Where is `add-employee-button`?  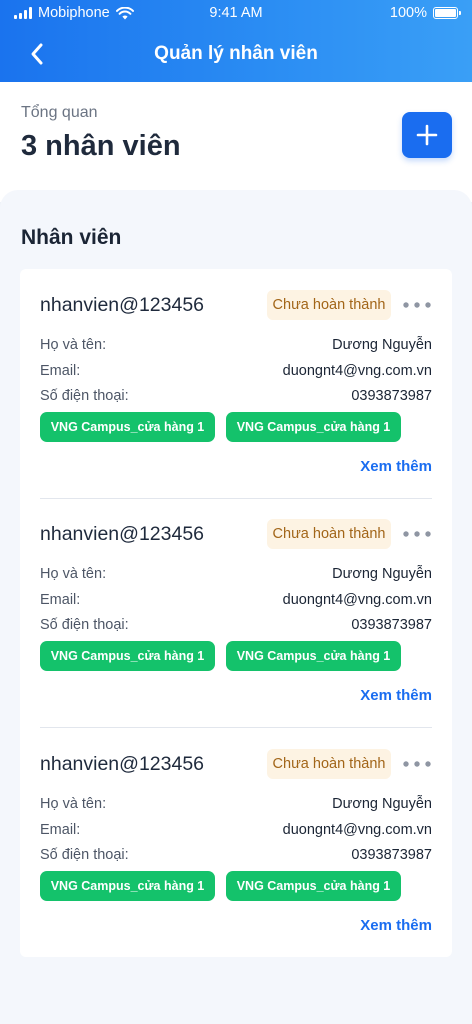 add-employee-button is located at coordinates (427, 135).